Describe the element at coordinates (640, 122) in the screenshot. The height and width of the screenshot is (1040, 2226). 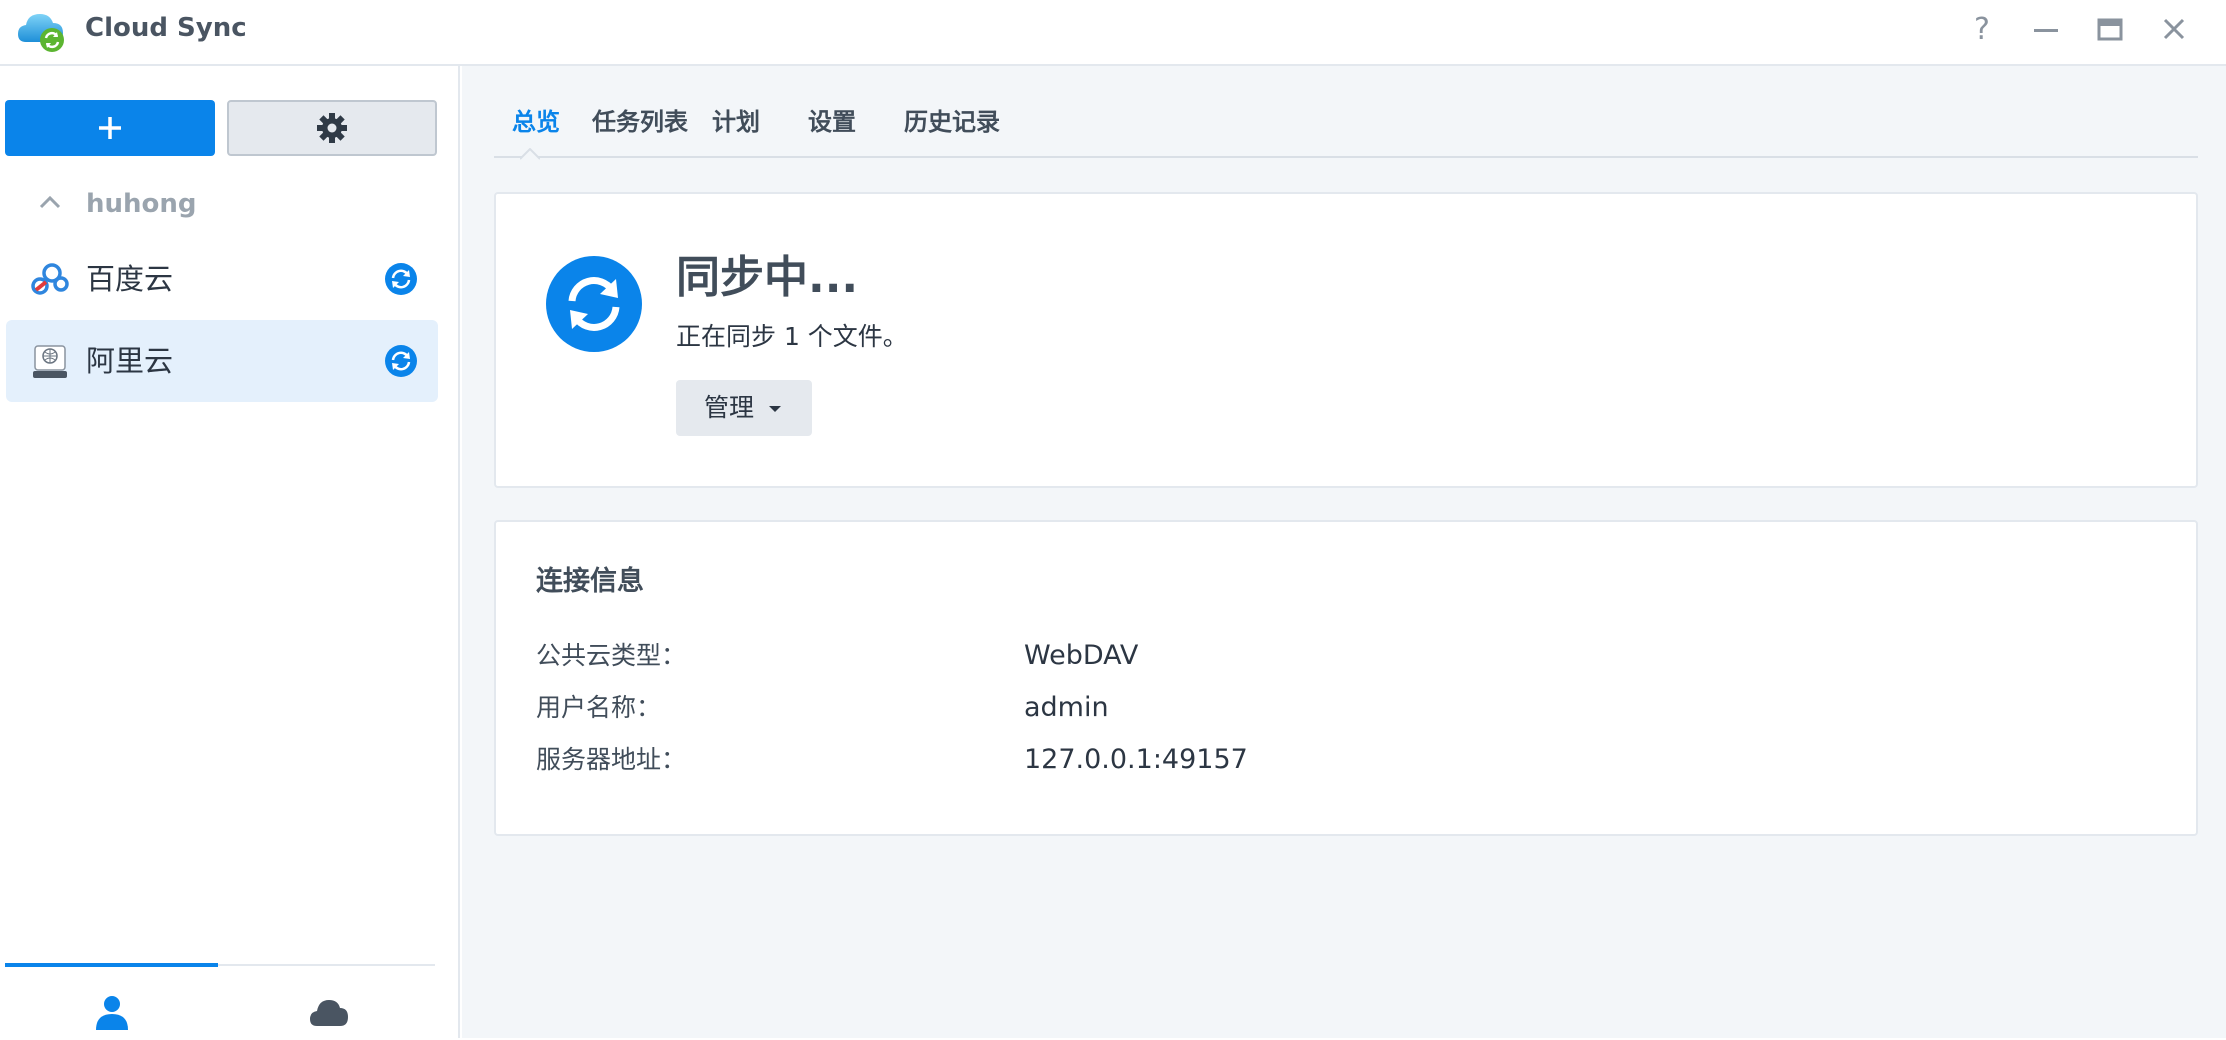
I see `tab-task-list: 任务列表` at that location.